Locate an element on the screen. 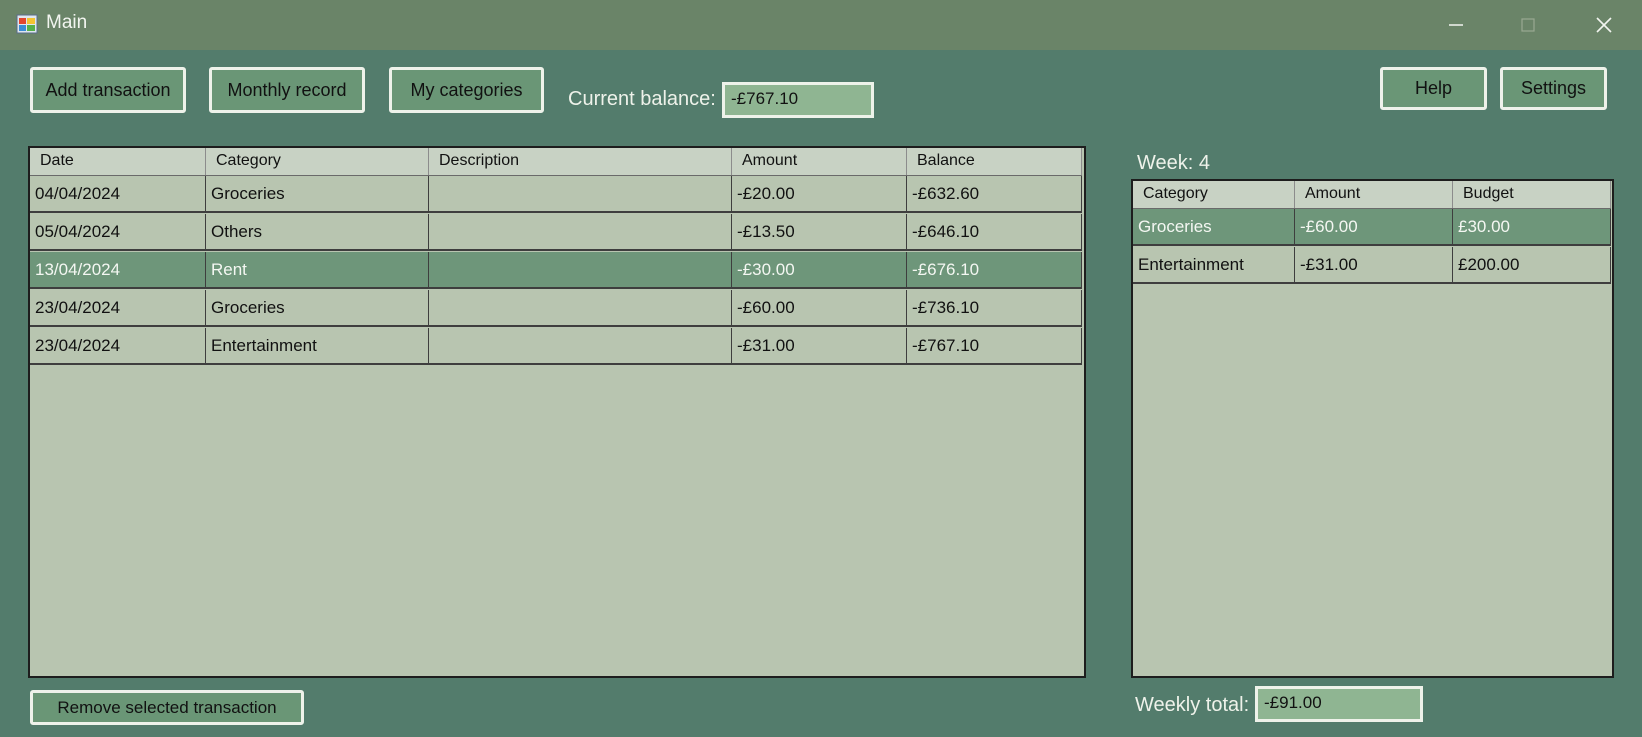 This screenshot has height=737, width=1642. window-title: Main is located at coordinates (67, 22).